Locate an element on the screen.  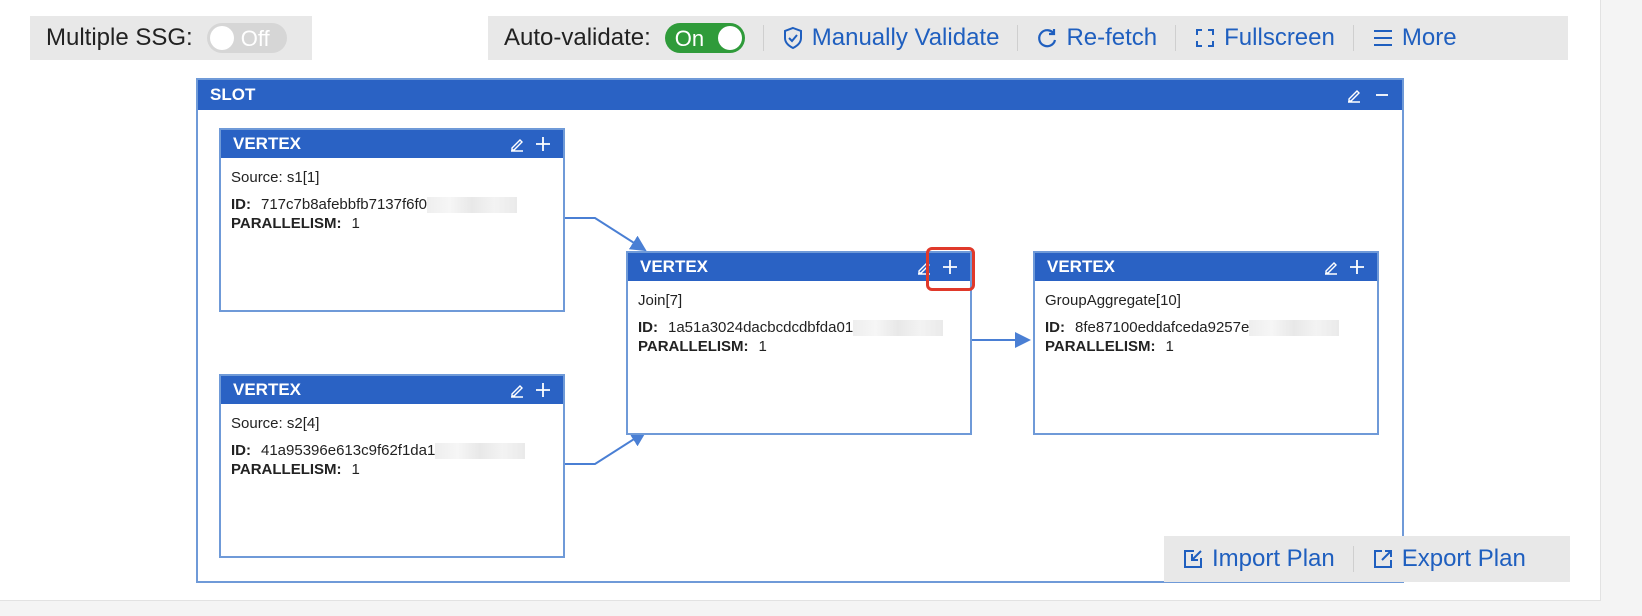
vertex-name: Join[7] is located at coordinates (660, 300).